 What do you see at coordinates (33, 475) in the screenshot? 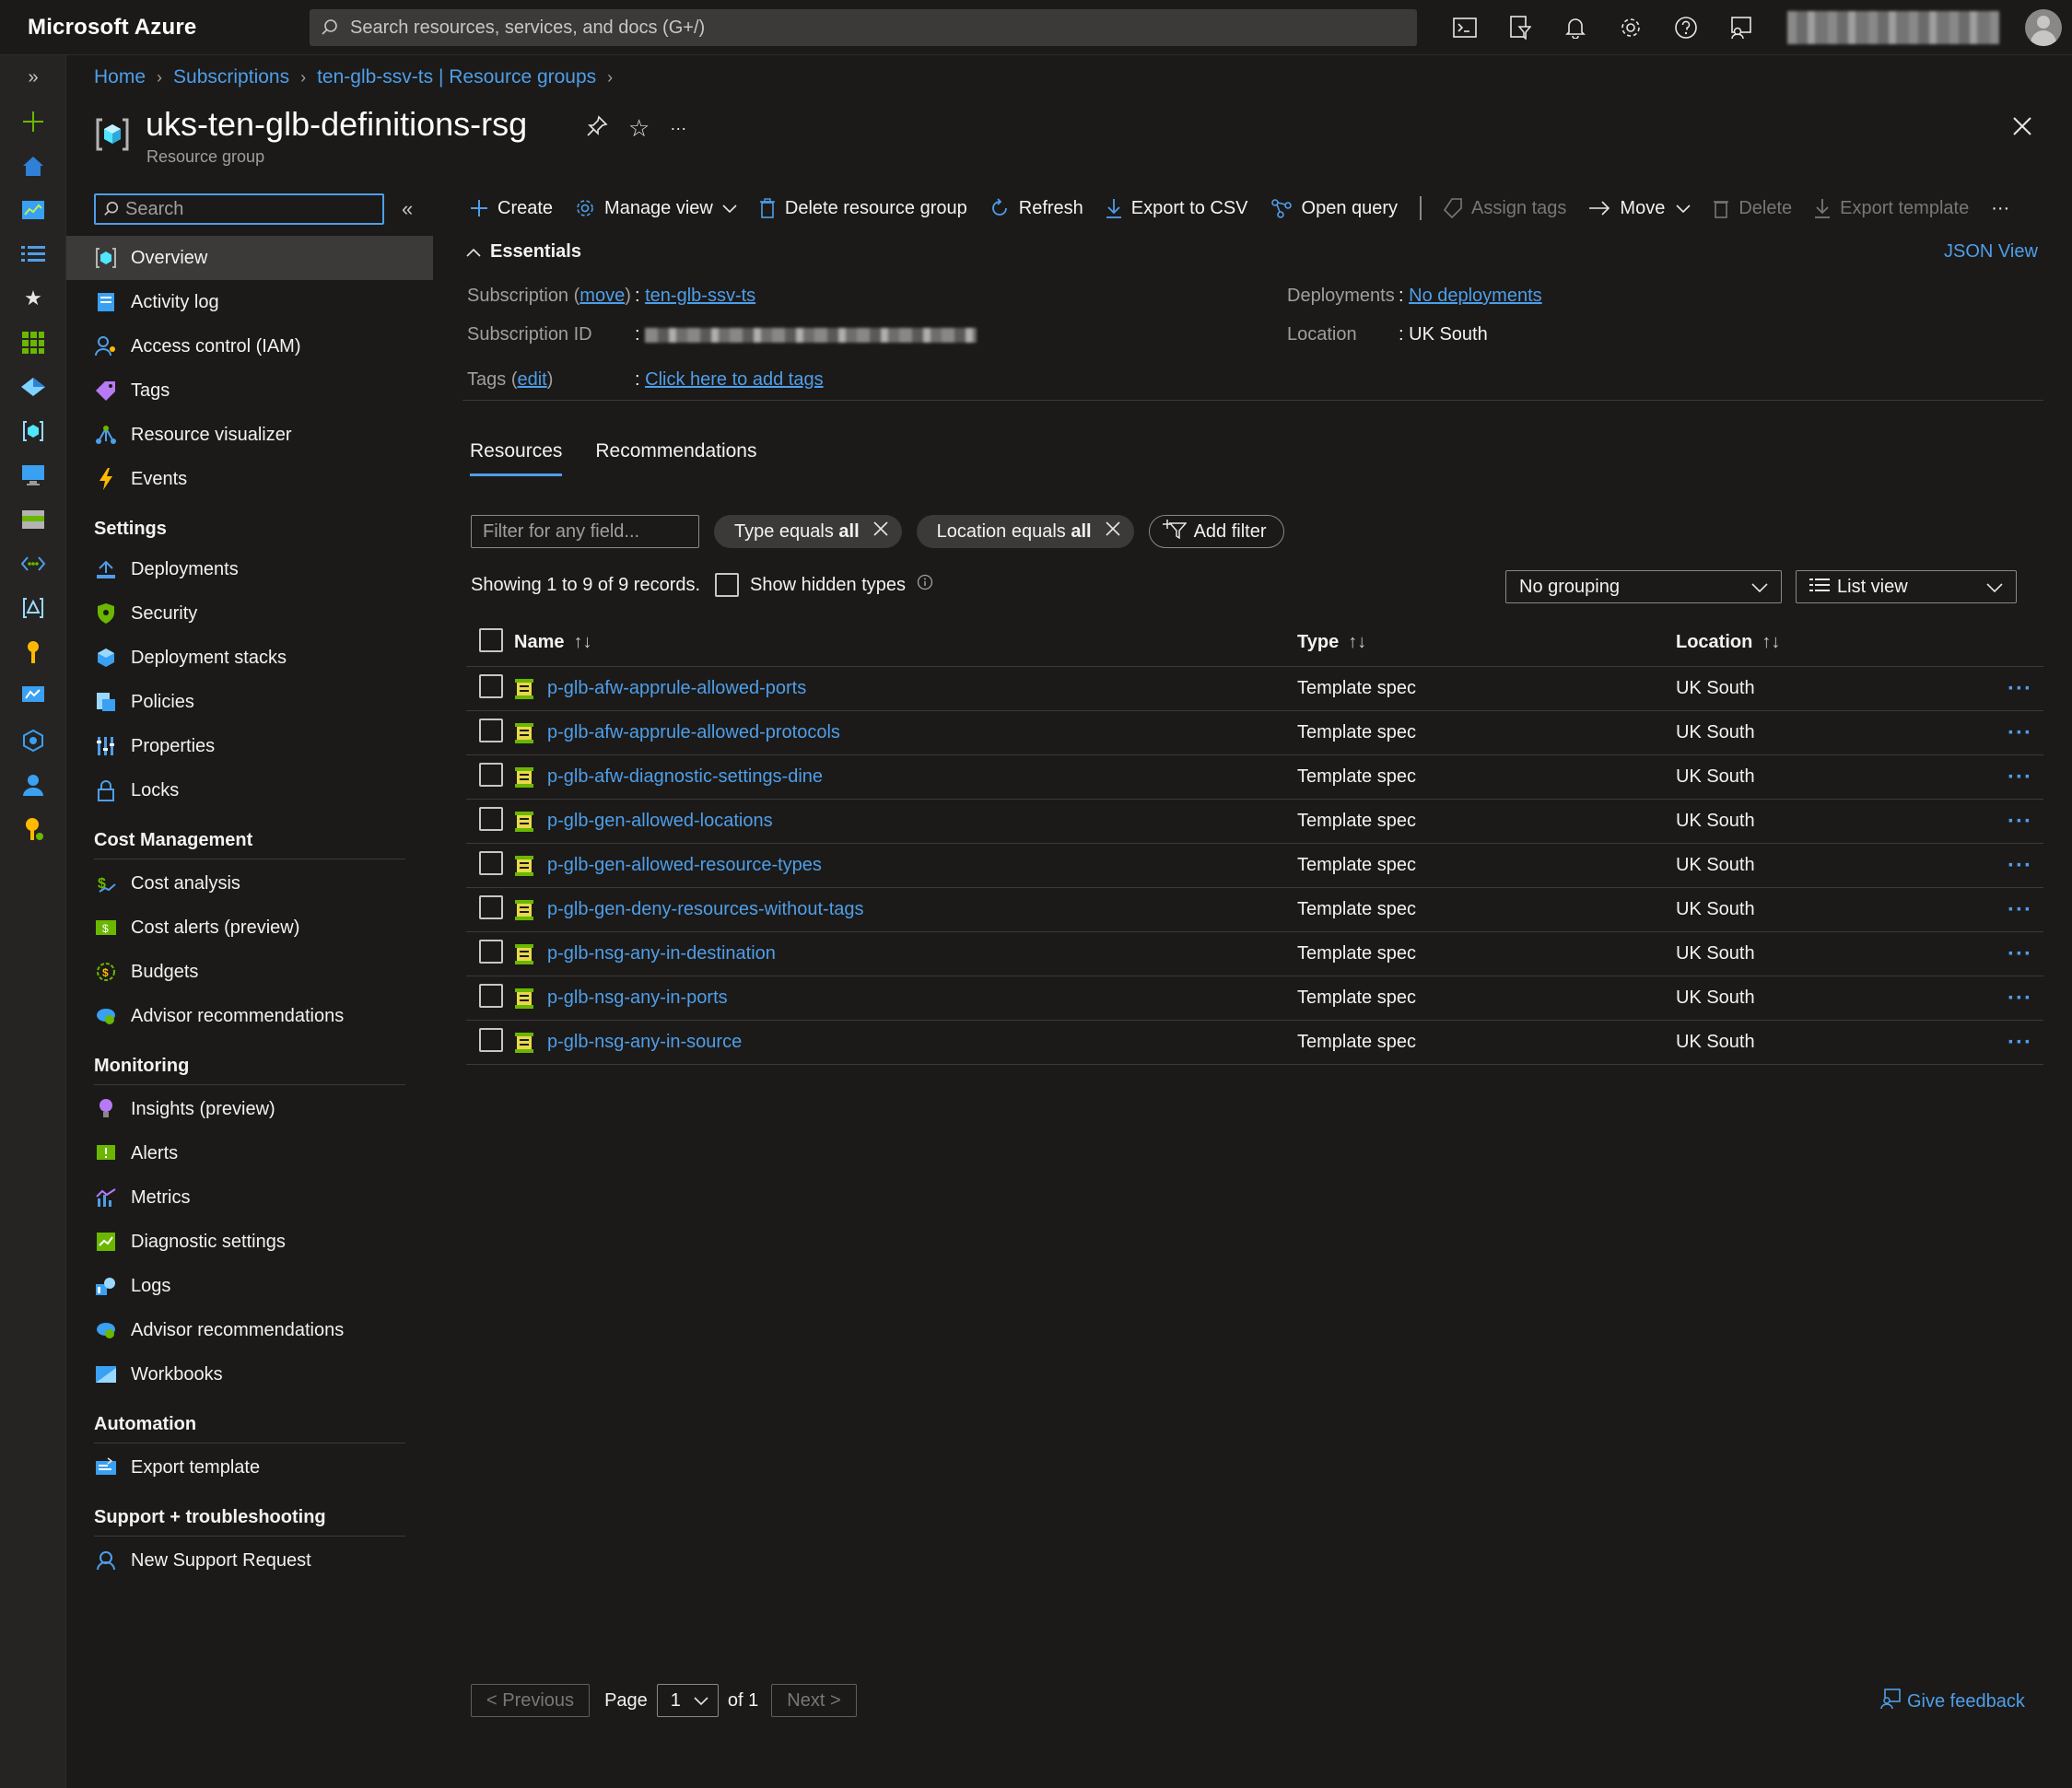
I see `virtual-machines-icon` at bounding box center [33, 475].